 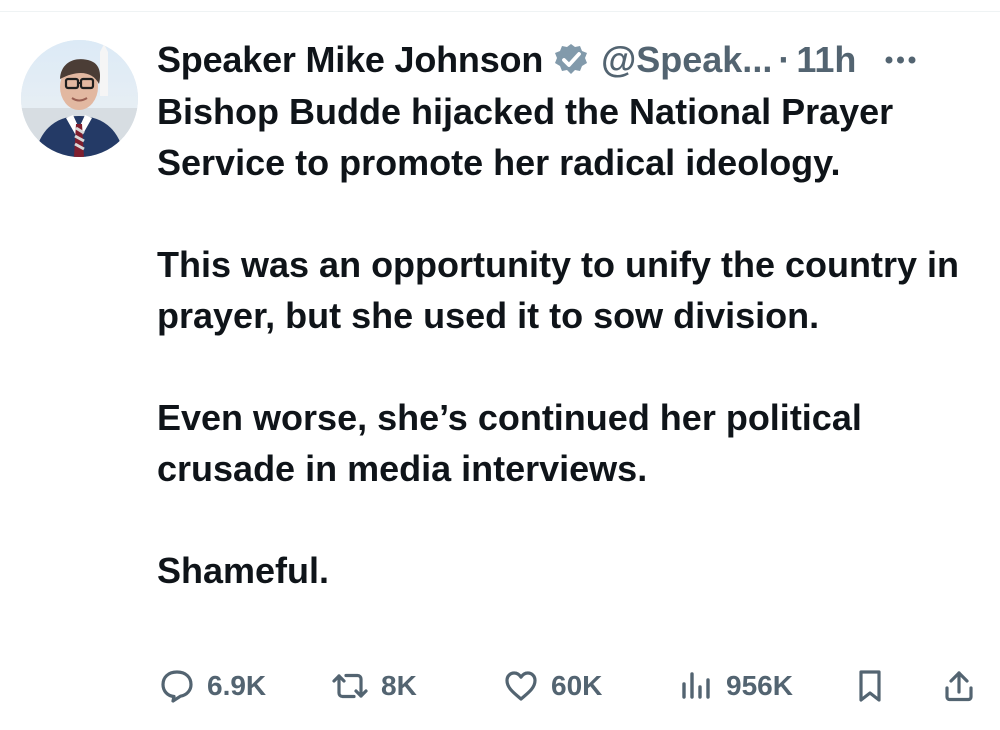 I want to click on like-count: 60K, so click(x=577, y=685).